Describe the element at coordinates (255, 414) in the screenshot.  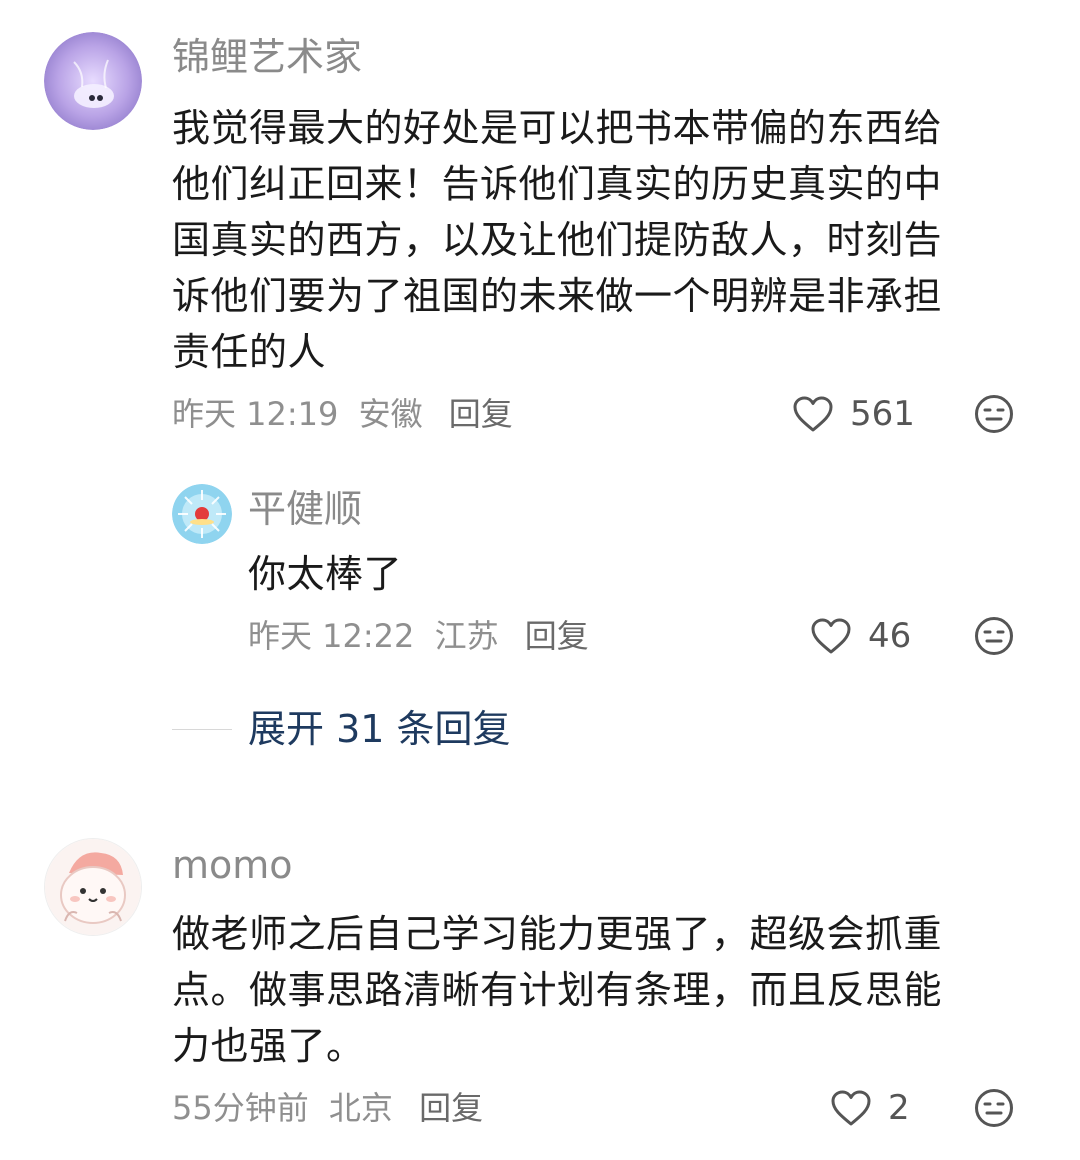
I see `comment-time: 昨天 12:19` at that location.